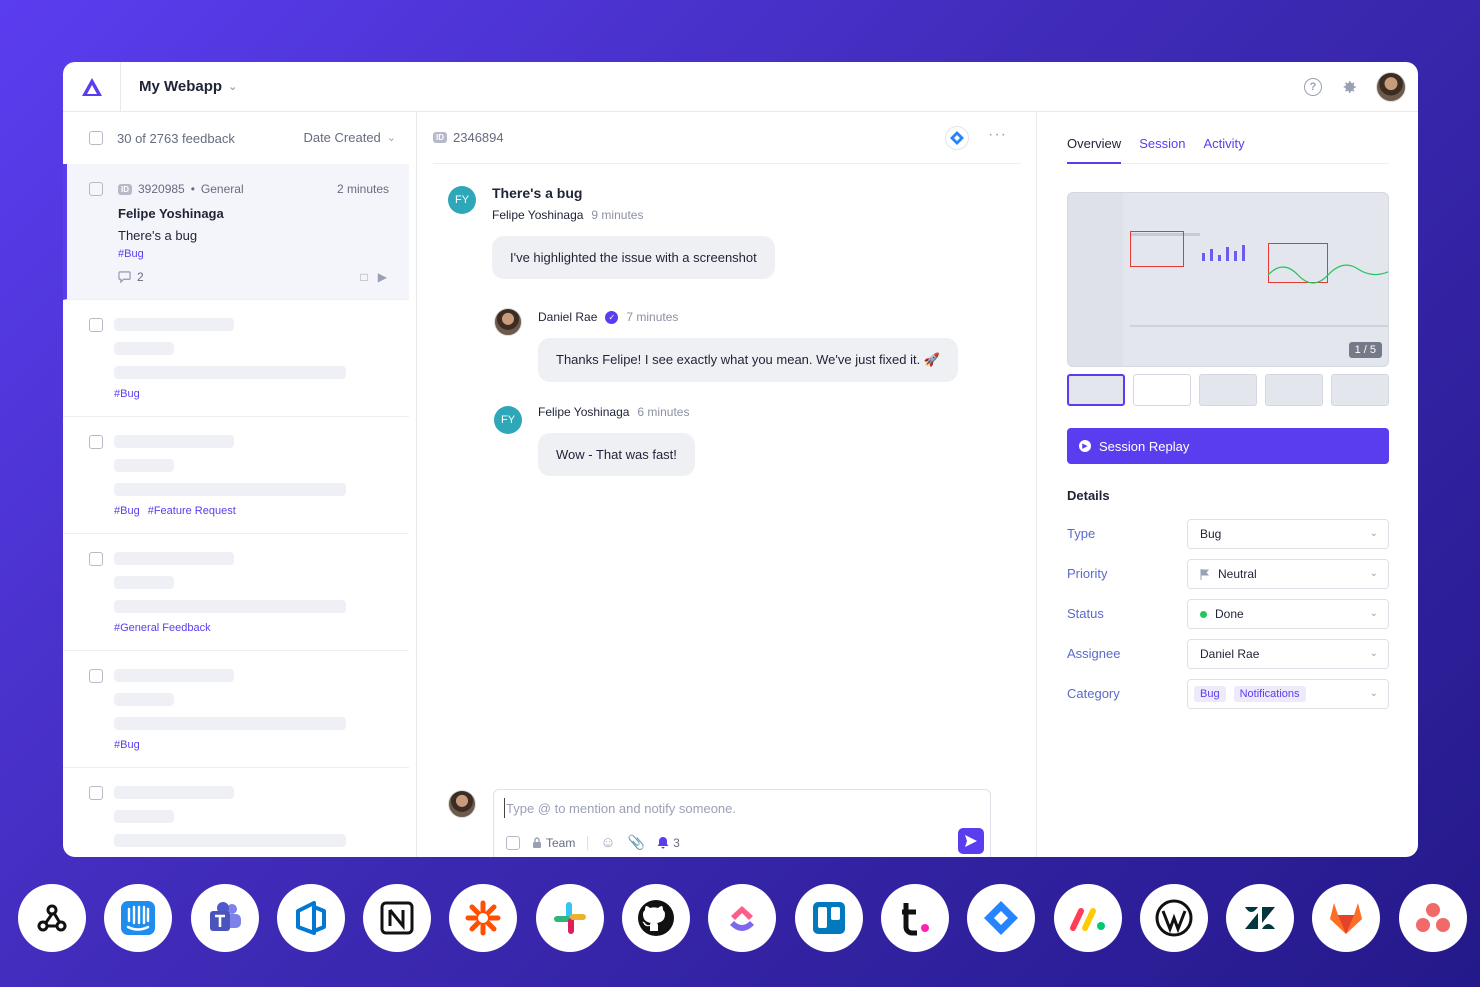 The image size is (1480, 987). What do you see at coordinates (236, 475) in the screenshot?
I see `list-item: #Bug #Feature Request` at bounding box center [236, 475].